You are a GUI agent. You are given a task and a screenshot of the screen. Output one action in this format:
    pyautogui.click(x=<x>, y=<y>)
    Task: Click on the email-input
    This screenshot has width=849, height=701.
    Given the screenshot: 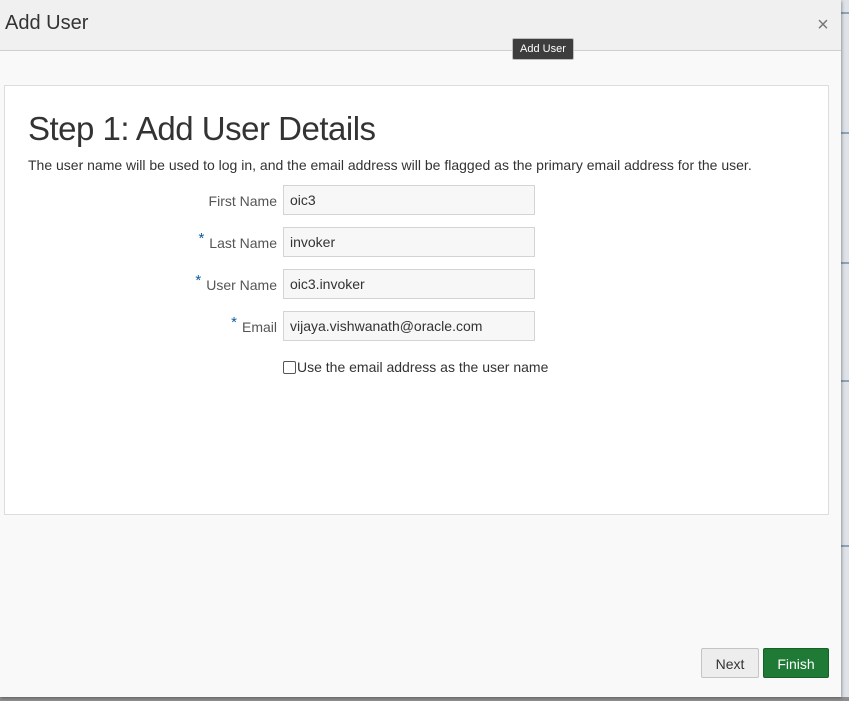 What is the action you would take?
    pyautogui.click(x=409, y=326)
    